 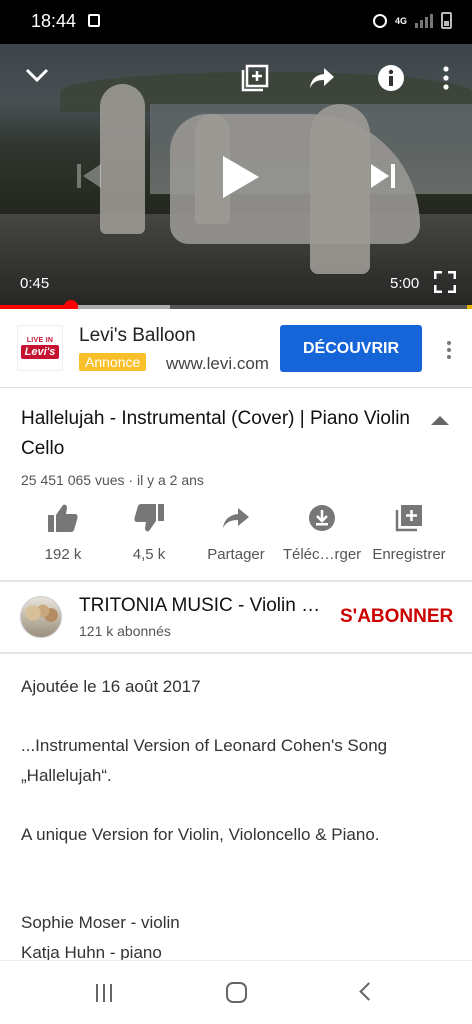 I want to click on next-icon, so click(x=383, y=176).